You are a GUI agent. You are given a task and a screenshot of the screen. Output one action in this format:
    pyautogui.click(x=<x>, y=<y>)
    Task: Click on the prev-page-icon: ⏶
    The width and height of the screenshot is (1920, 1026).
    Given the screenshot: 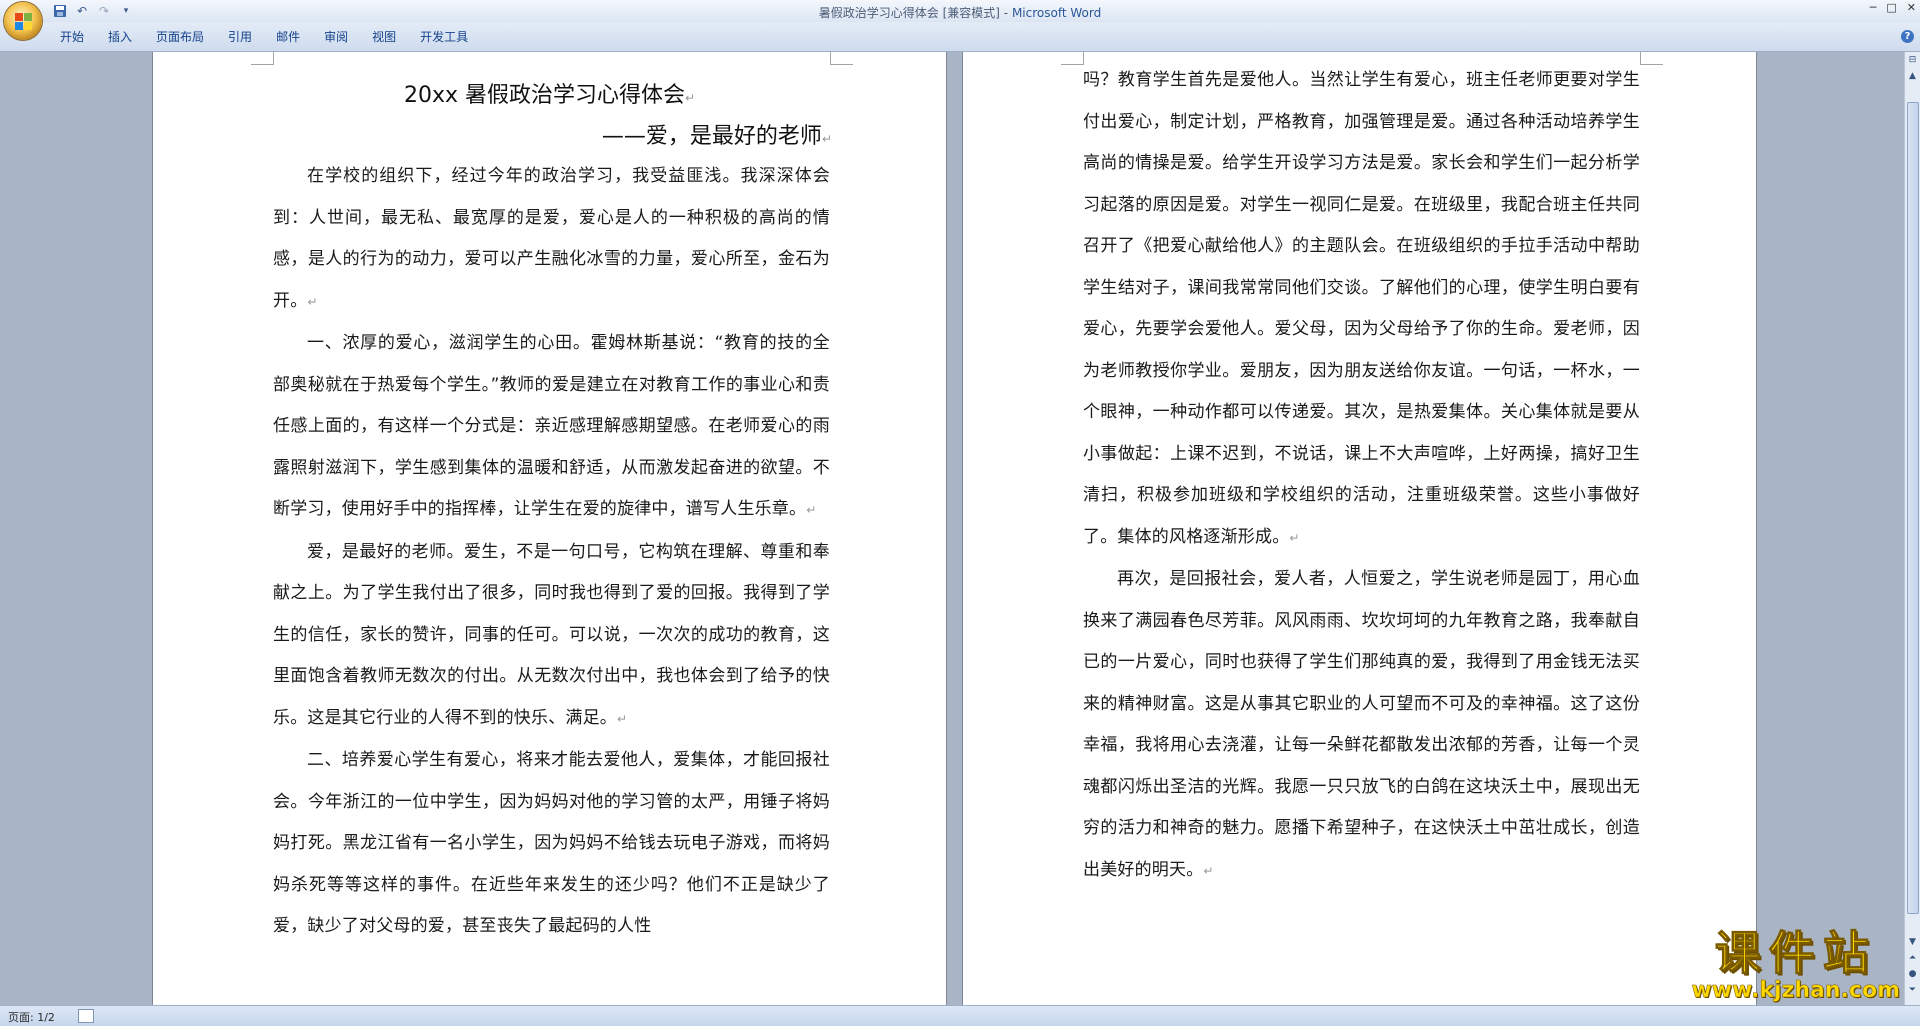 What is the action you would take?
    pyautogui.click(x=1912, y=958)
    